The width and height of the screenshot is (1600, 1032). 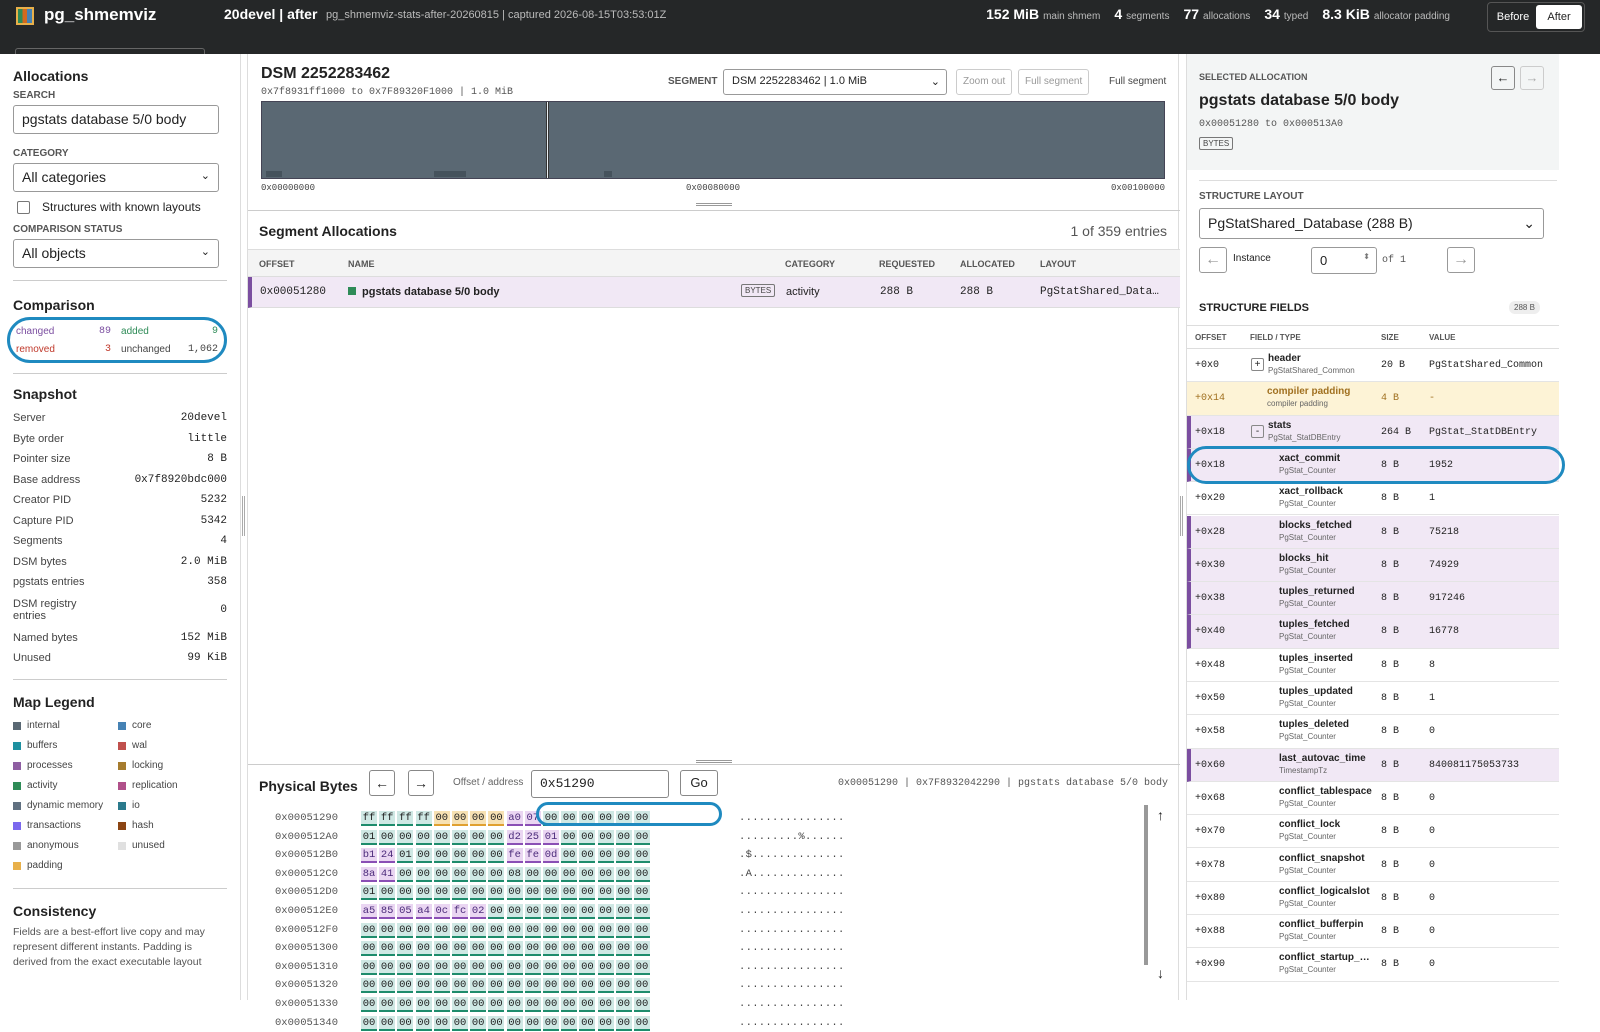 What do you see at coordinates (382, 783) in the screenshot?
I see `prev-bytes-button: ←` at bounding box center [382, 783].